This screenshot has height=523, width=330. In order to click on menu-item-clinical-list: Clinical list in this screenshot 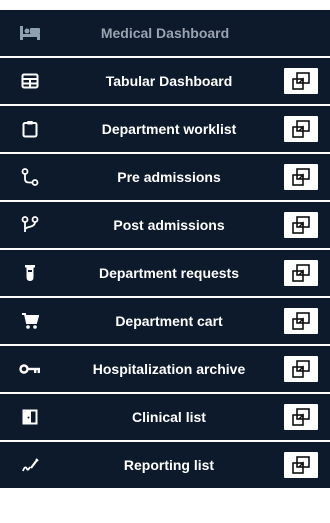, I will do `click(165, 417)`.